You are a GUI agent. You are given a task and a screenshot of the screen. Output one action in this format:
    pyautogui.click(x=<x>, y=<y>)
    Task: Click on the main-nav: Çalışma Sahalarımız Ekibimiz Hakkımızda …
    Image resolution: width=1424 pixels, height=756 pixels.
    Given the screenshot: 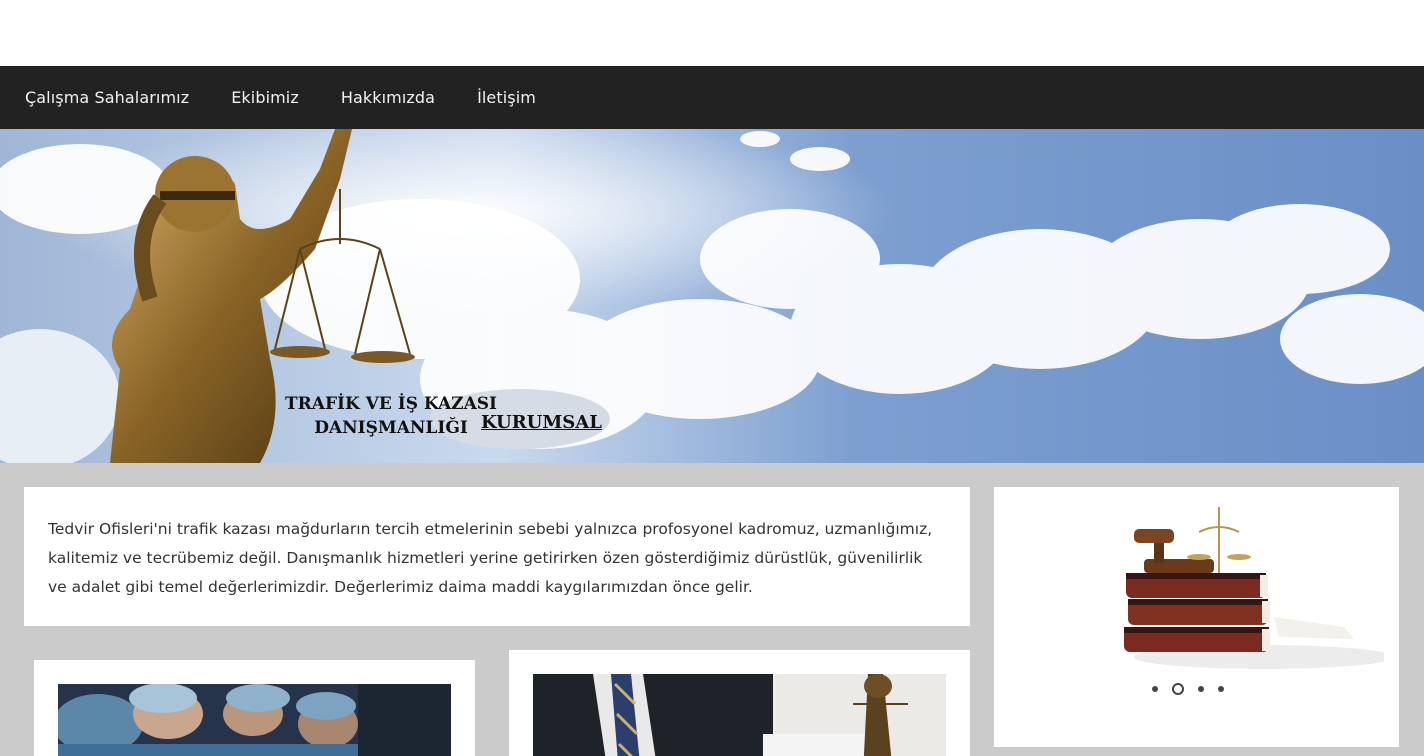 What is the action you would take?
    pyautogui.click(x=712, y=97)
    